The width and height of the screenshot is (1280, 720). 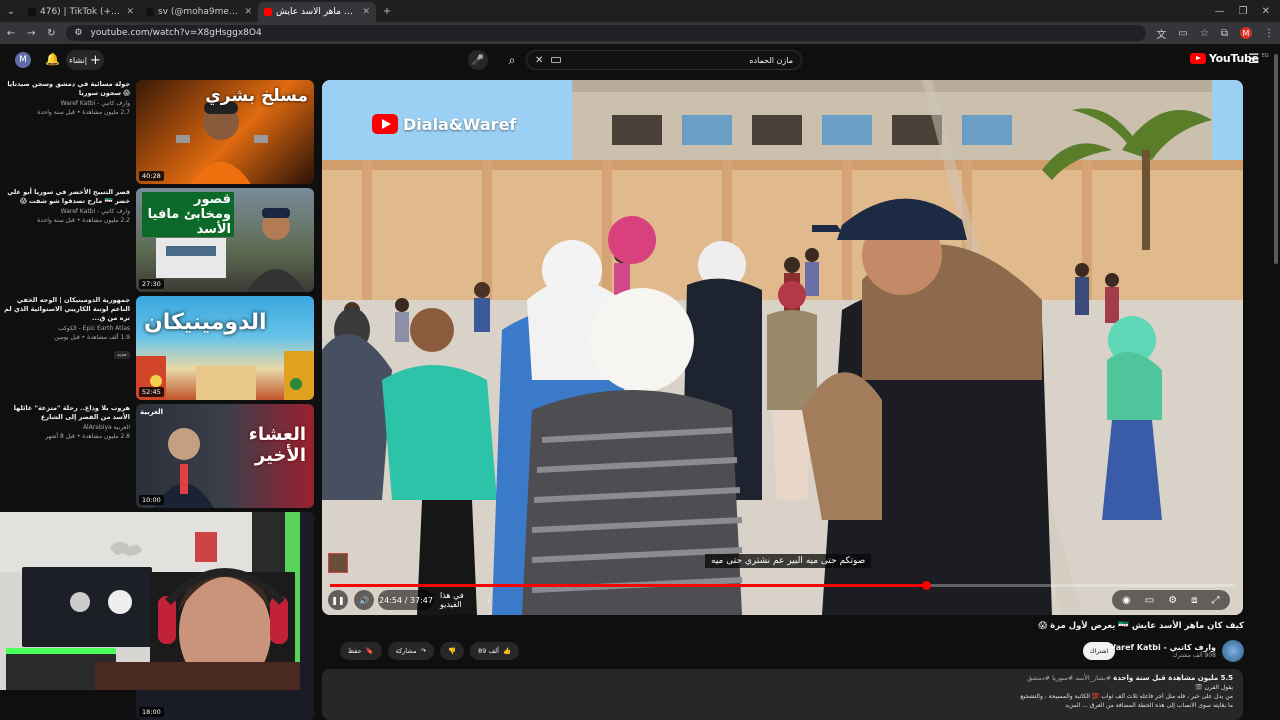 I want to click on recommendation-thumbnail: الدومينيكان 52:45, so click(x=225, y=348).